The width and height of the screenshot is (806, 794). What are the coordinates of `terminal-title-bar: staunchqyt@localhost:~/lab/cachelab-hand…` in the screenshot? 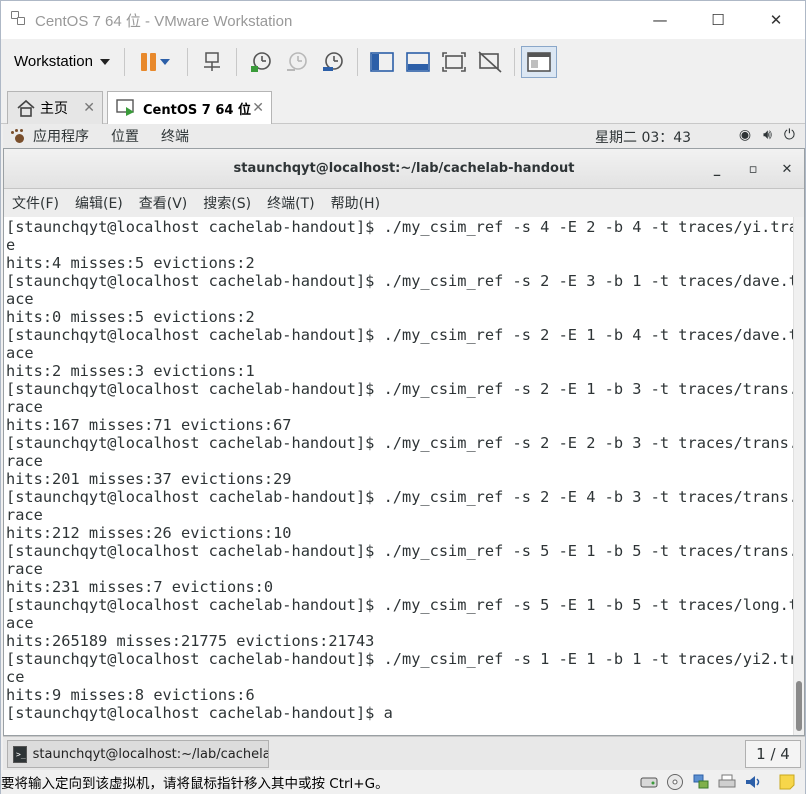 It's located at (404, 169).